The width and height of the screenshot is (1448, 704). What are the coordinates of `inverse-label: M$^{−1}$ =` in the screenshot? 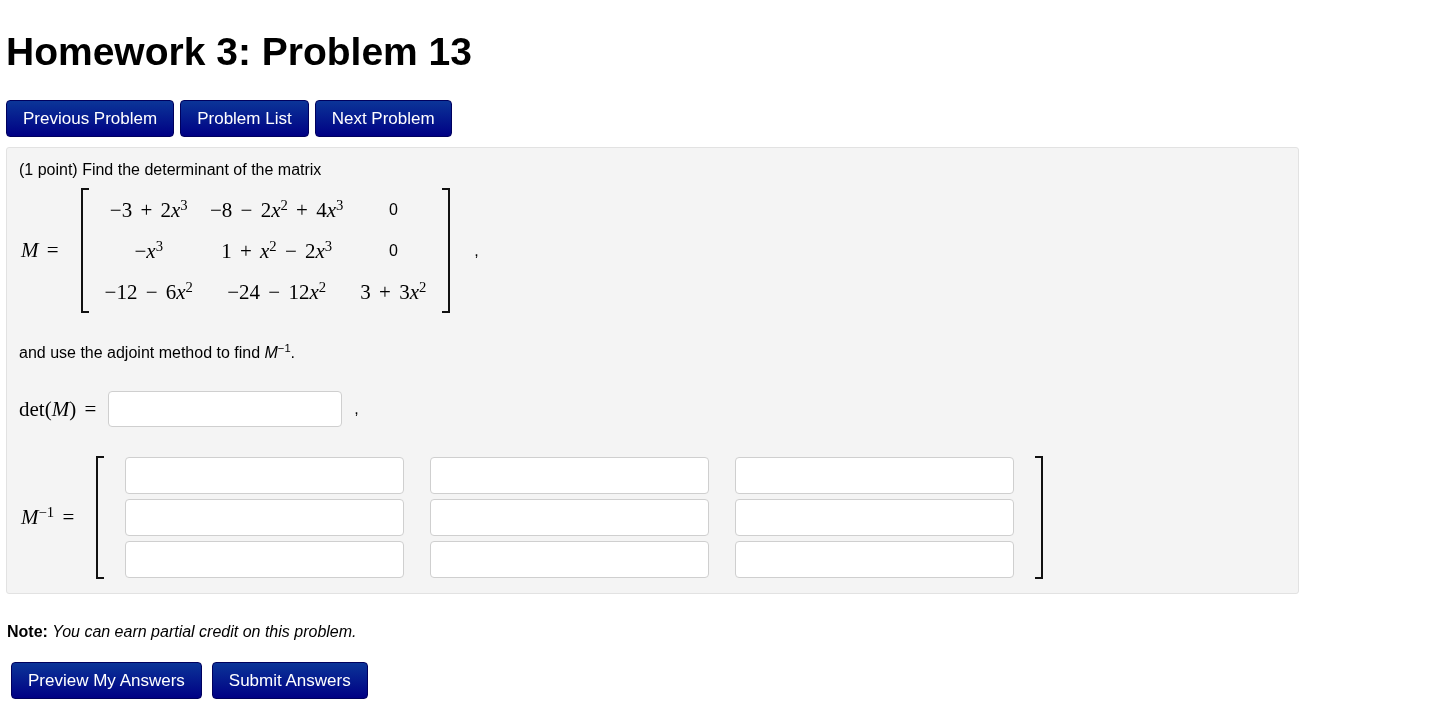 It's located at (48, 517).